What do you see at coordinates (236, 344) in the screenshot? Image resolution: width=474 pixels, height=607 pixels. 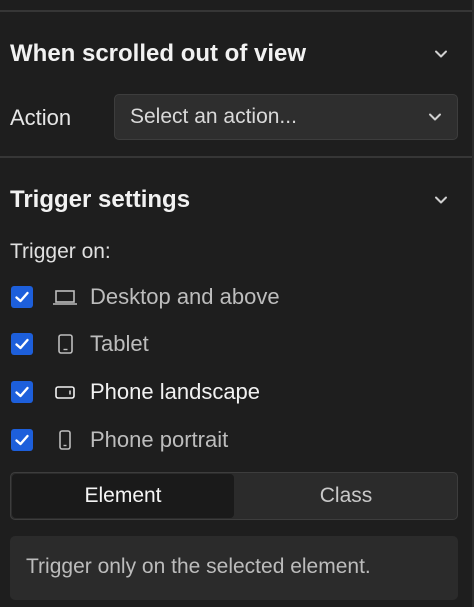 I see `device-row-tablet: Tablet` at bounding box center [236, 344].